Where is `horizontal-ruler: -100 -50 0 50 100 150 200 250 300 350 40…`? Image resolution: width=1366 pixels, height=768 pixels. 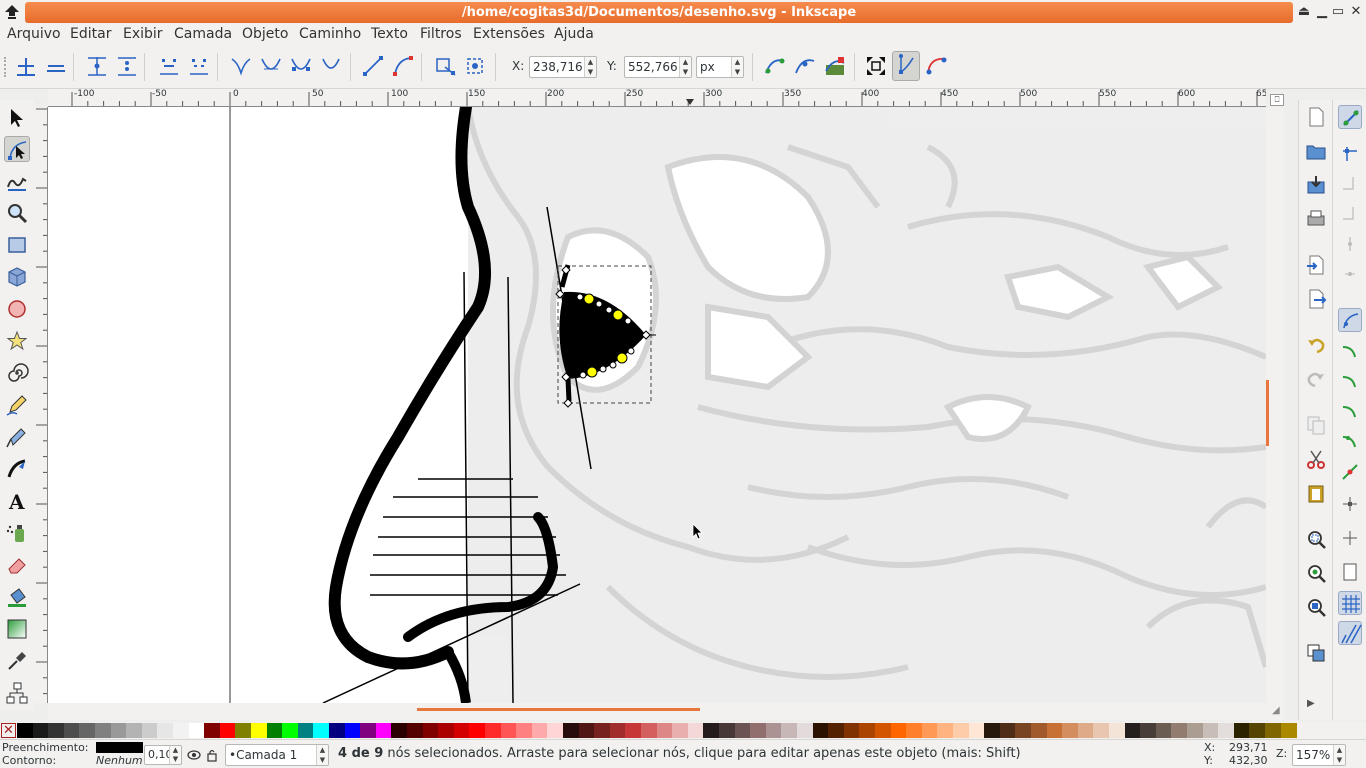 horizontal-ruler: -100 -50 0 50 100 150 200 250 300 350 40… is located at coordinates (657, 98).